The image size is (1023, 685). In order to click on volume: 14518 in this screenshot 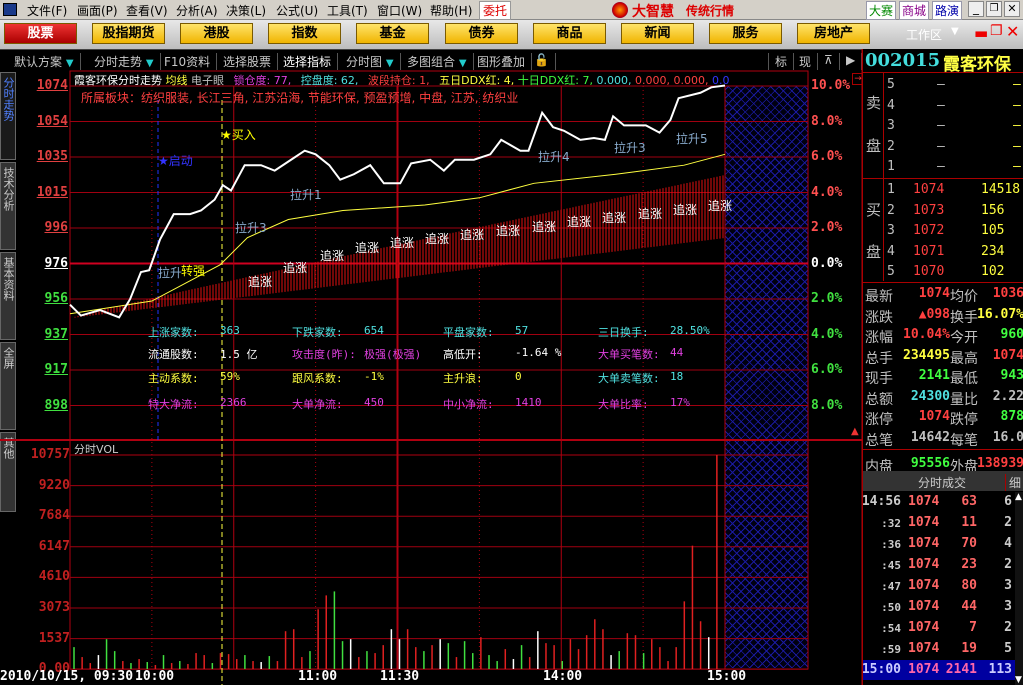, I will do `click(1001, 189)`.